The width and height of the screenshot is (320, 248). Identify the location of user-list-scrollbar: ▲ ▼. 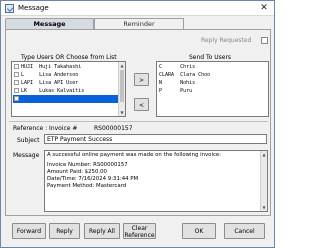
(121, 89).